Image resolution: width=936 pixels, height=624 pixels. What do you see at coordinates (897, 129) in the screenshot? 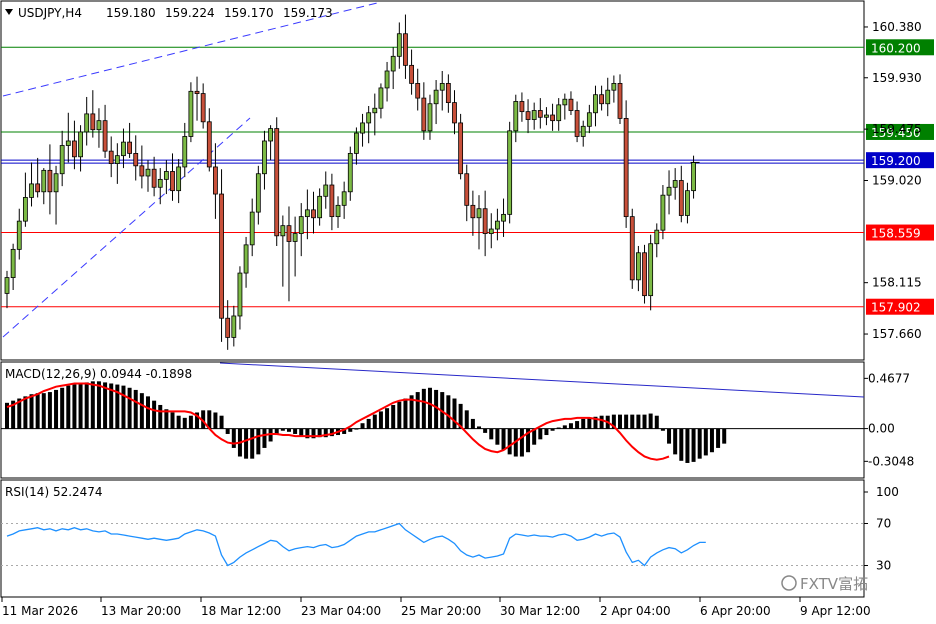
I see `price-tick-label-2: 159.475` at bounding box center [897, 129].